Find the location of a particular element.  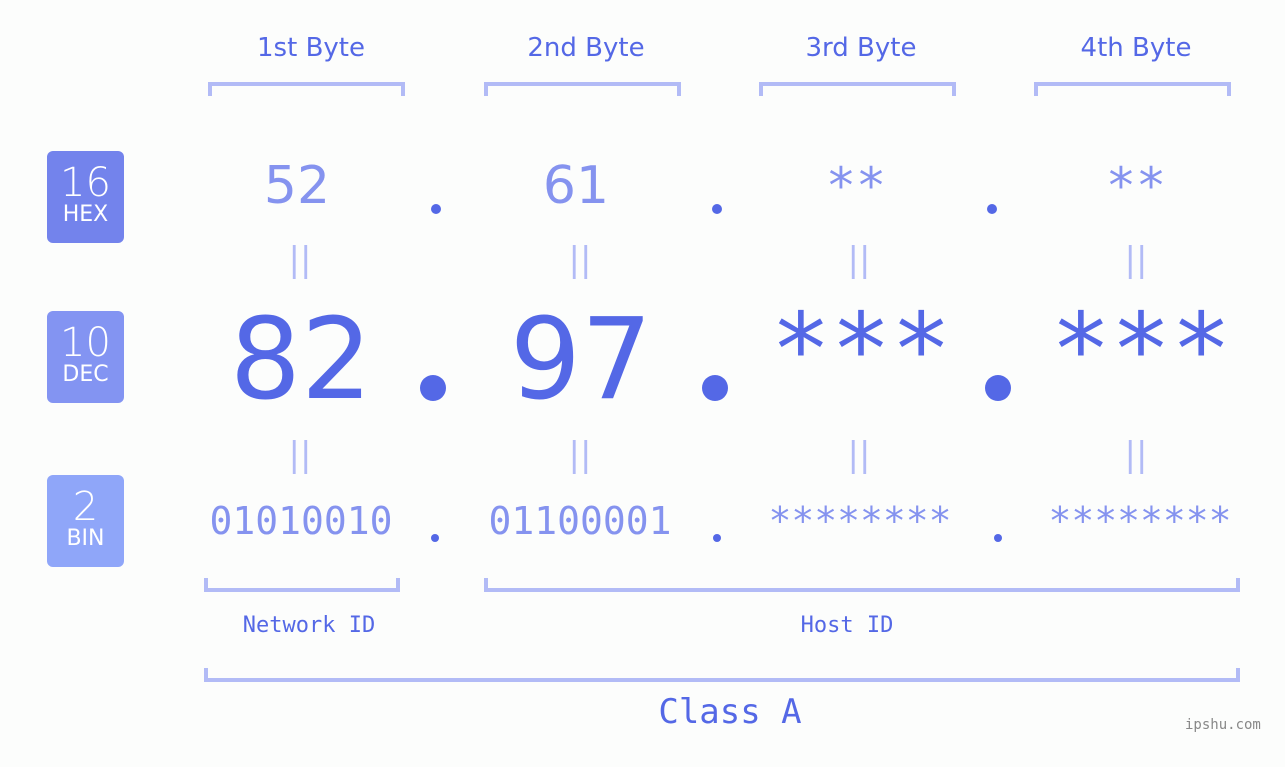

network-id-label: Network ID is located at coordinates (309, 625).